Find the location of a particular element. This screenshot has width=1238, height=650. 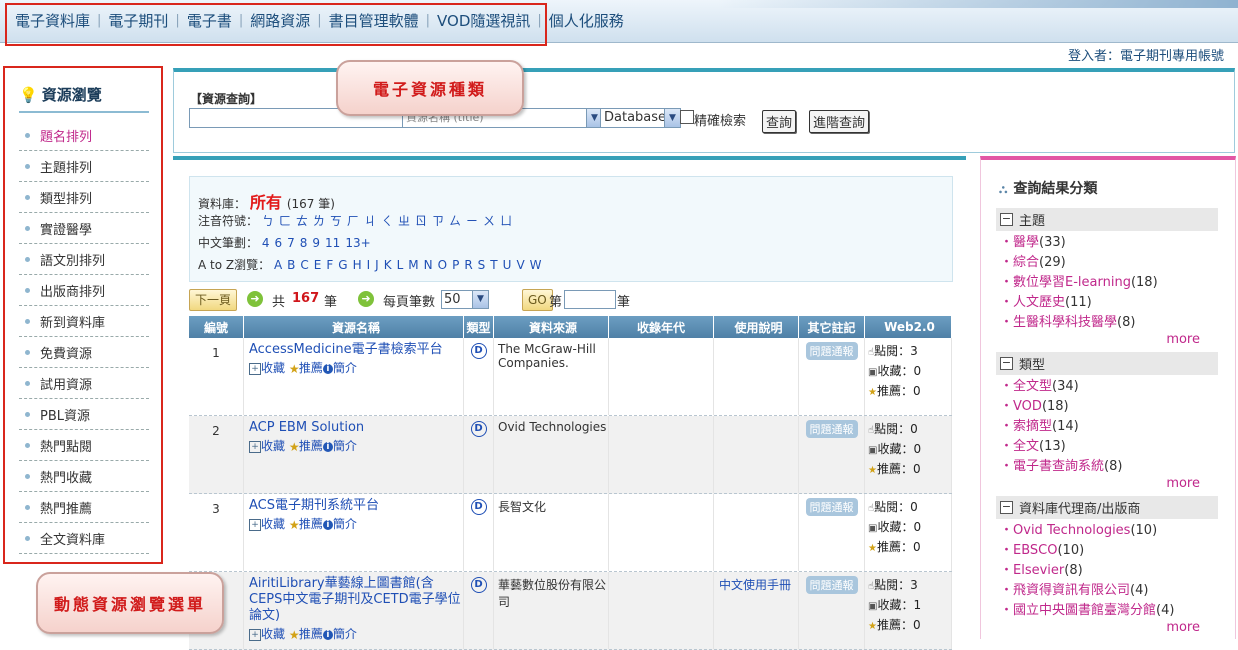

browse-item-pbl: PBL資源 is located at coordinates (84, 414).